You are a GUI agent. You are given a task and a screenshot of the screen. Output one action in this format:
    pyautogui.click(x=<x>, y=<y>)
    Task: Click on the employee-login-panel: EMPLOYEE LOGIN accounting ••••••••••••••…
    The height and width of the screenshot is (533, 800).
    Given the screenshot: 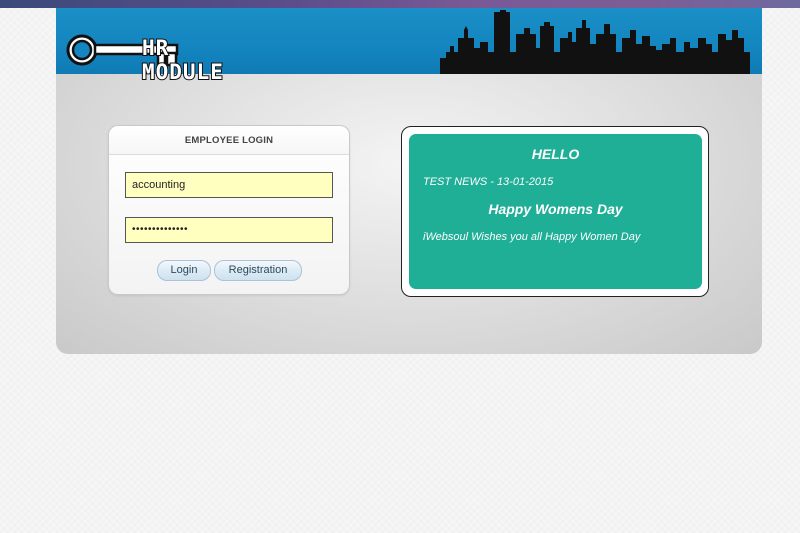 What is the action you would take?
    pyautogui.click(x=229, y=210)
    